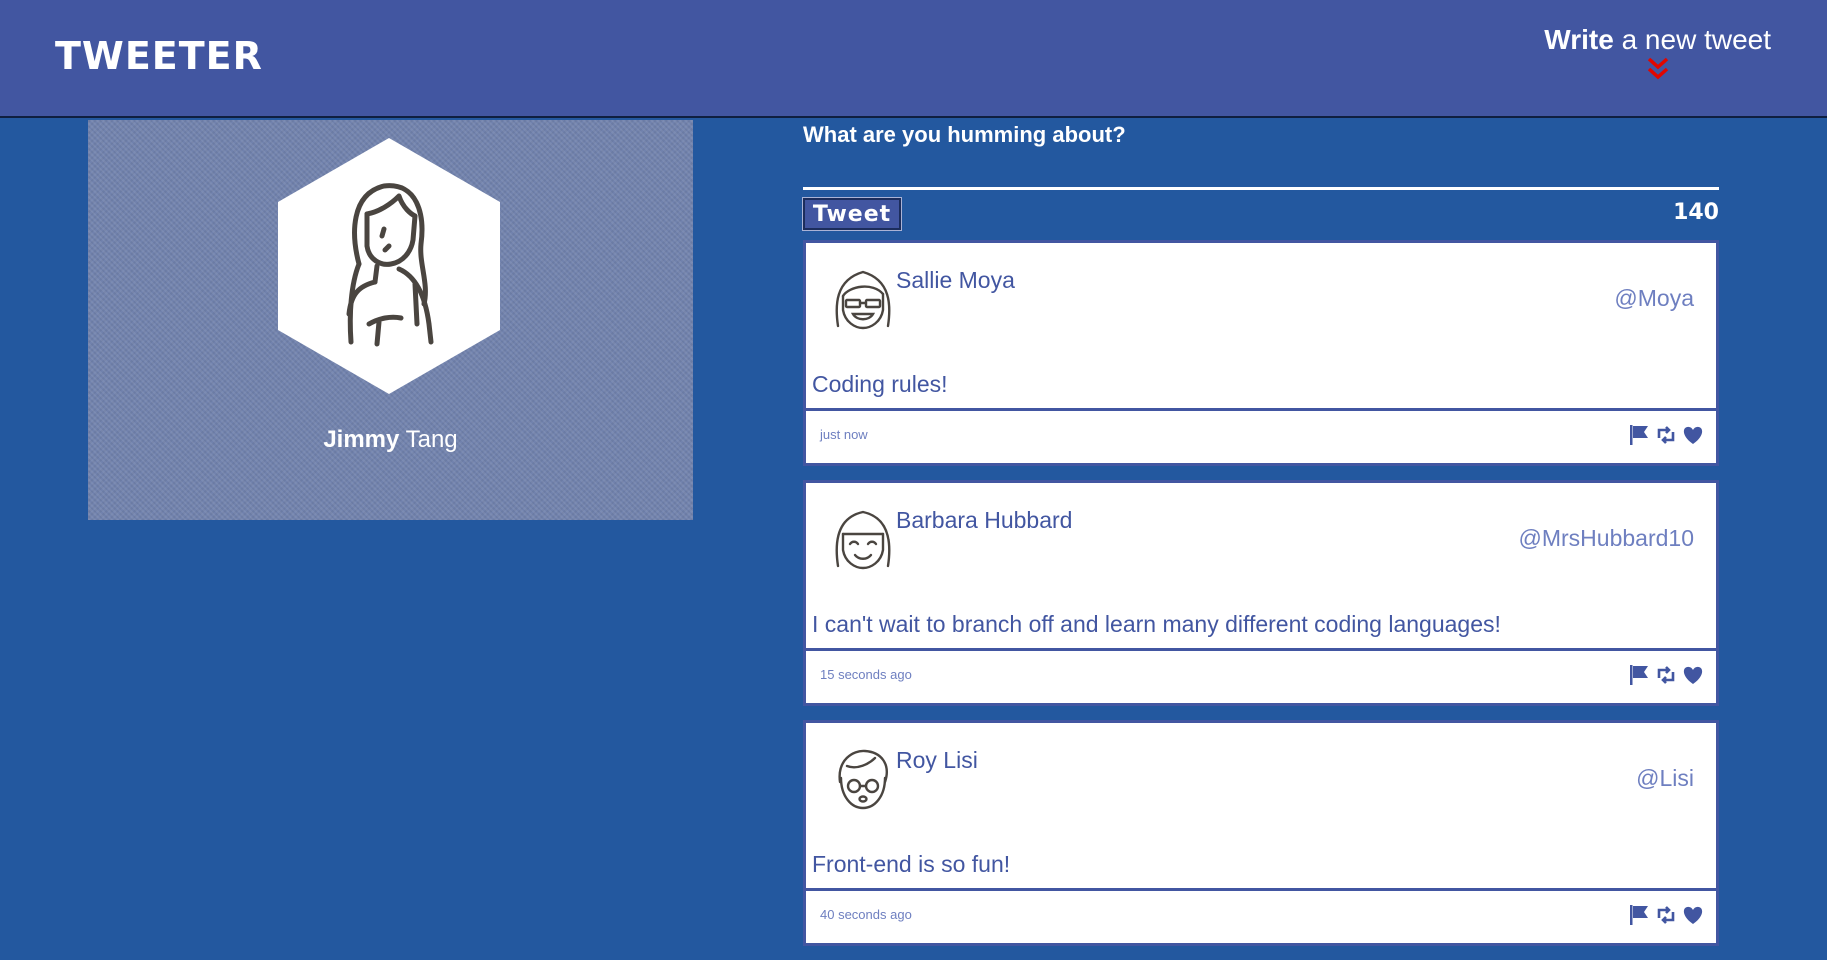 This screenshot has width=1827, height=960. What do you see at coordinates (1696, 212) in the screenshot?
I see `character-counter: 140` at bounding box center [1696, 212].